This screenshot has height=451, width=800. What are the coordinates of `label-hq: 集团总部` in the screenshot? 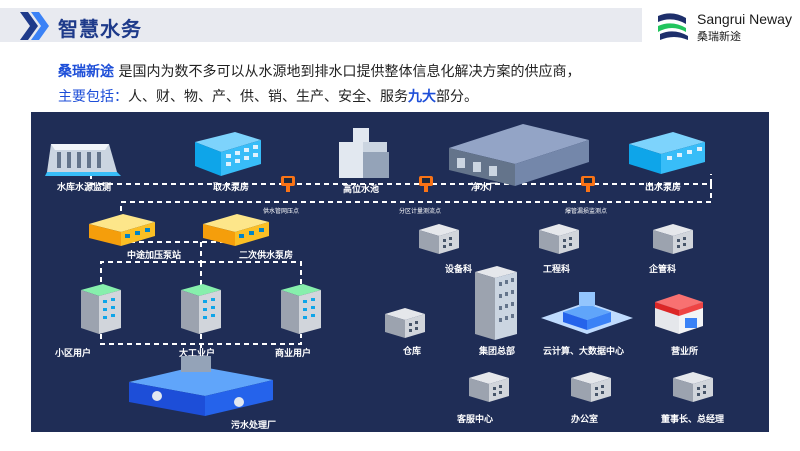 It's located at (497, 352).